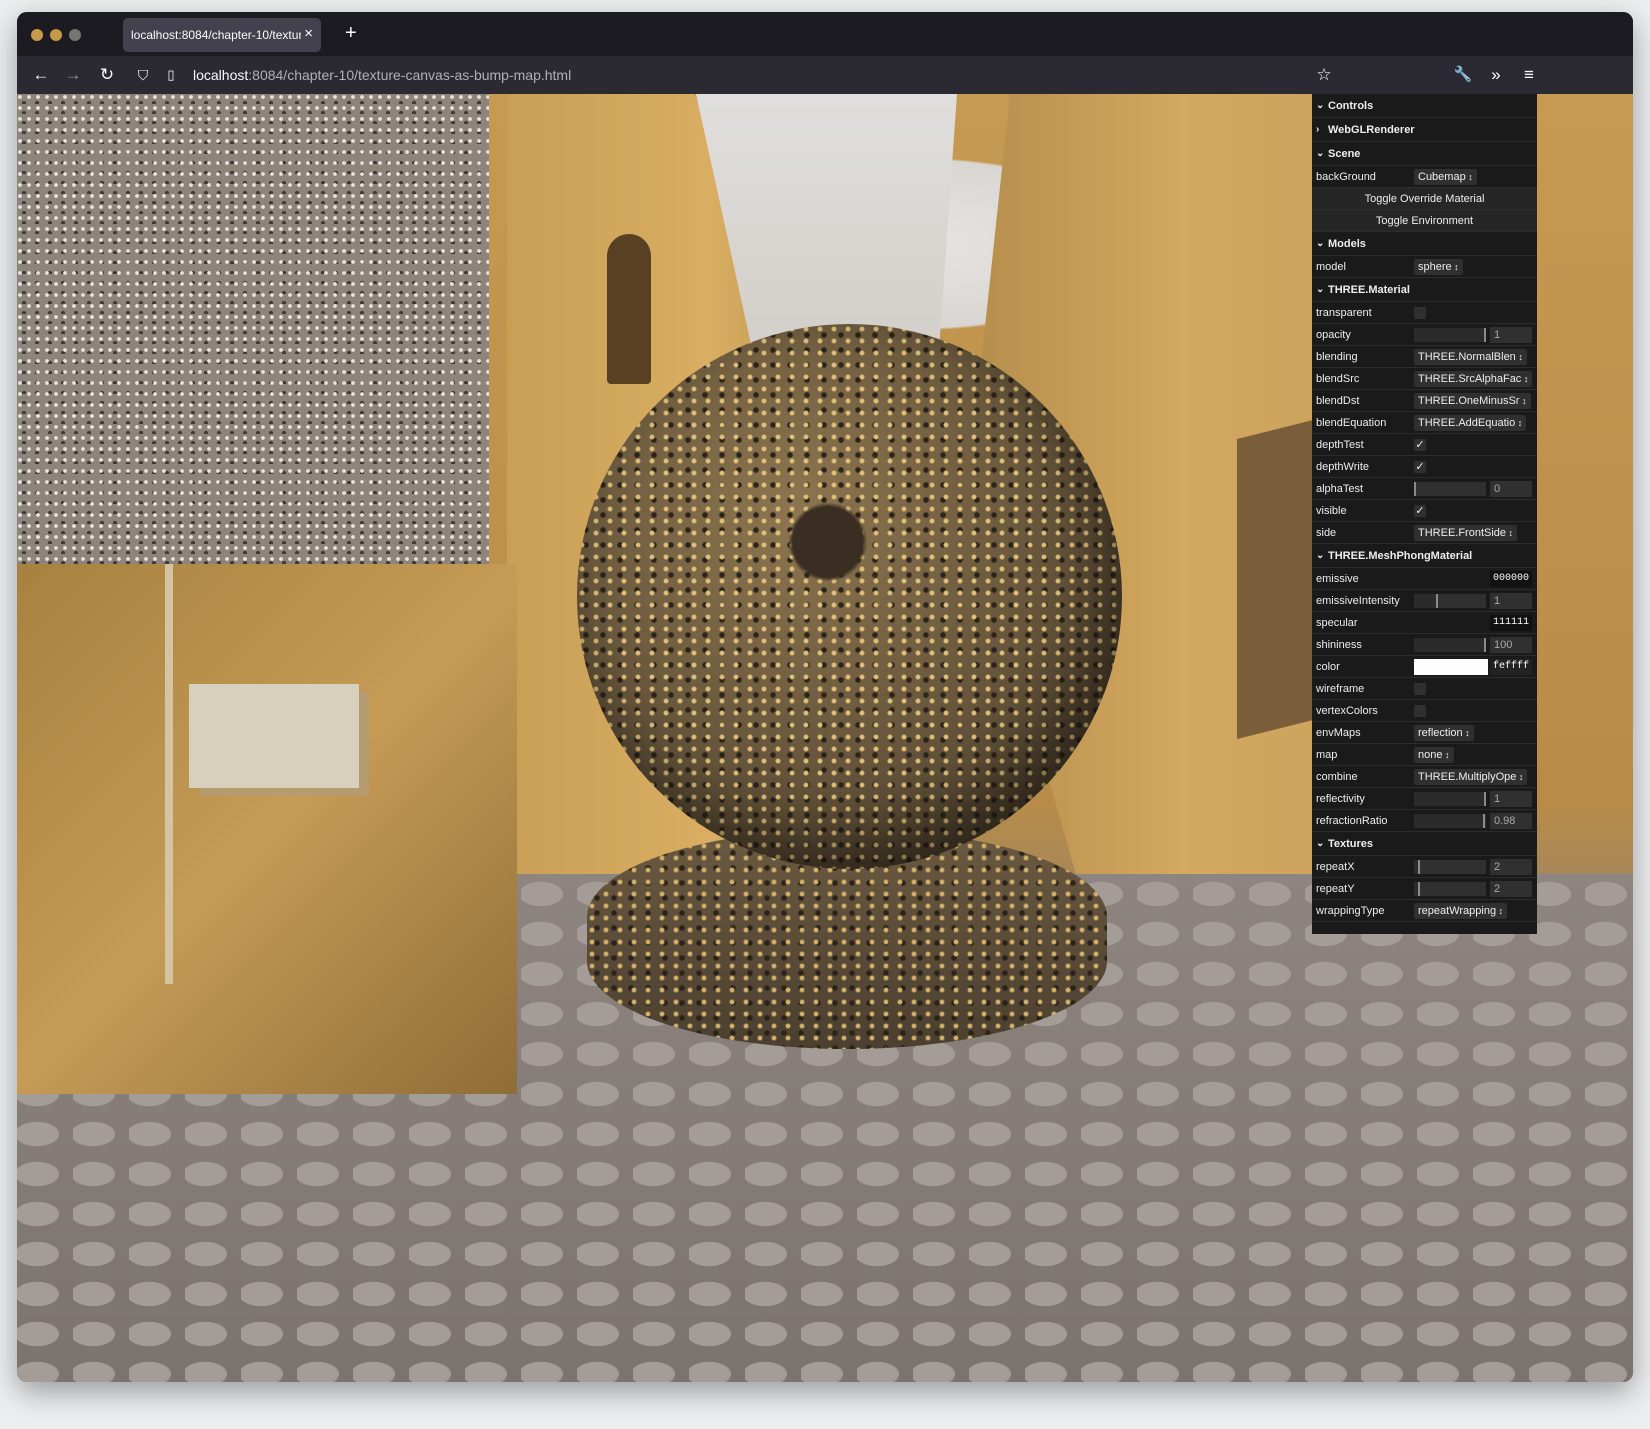  What do you see at coordinates (1350, 910) in the screenshot?
I see `wrapping-type-label: wrappingType` at bounding box center [1350, 910].